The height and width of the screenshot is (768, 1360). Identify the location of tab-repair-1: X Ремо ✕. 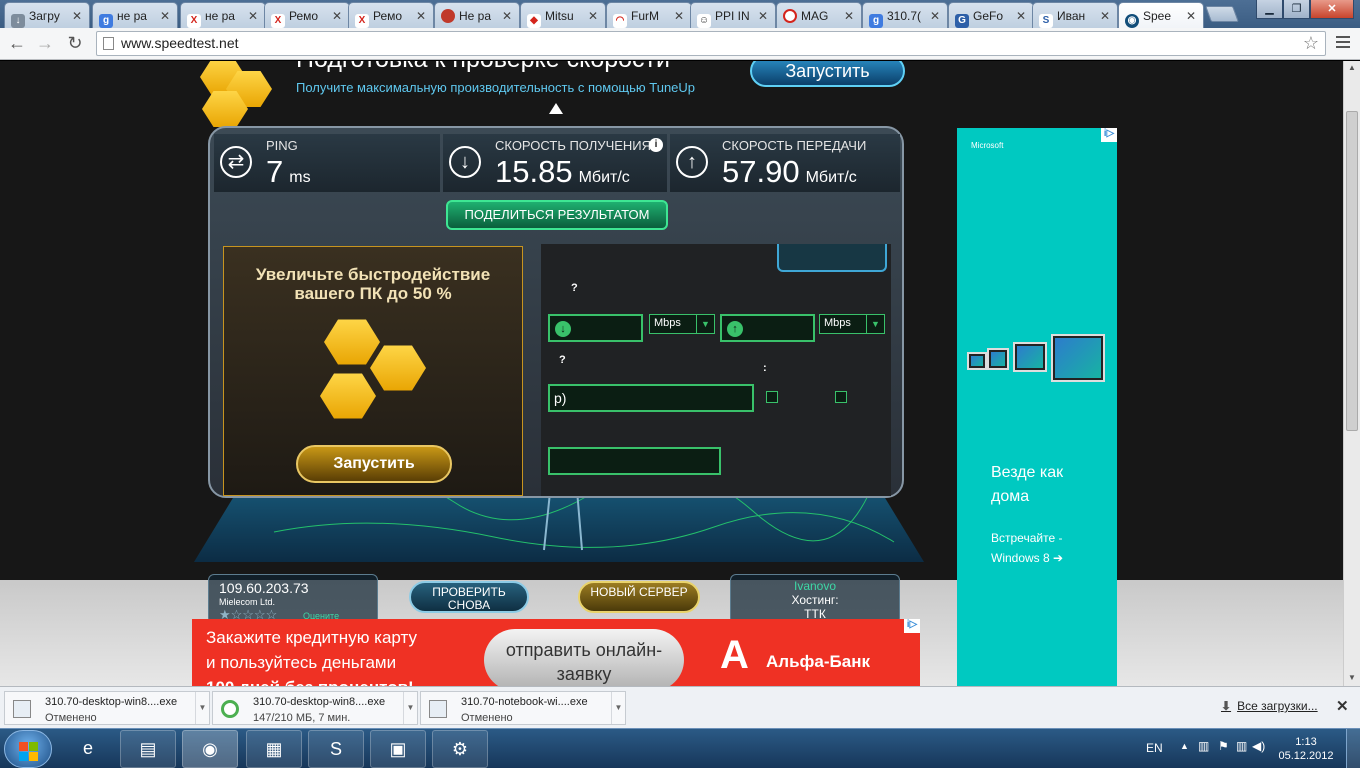
(307, 15).